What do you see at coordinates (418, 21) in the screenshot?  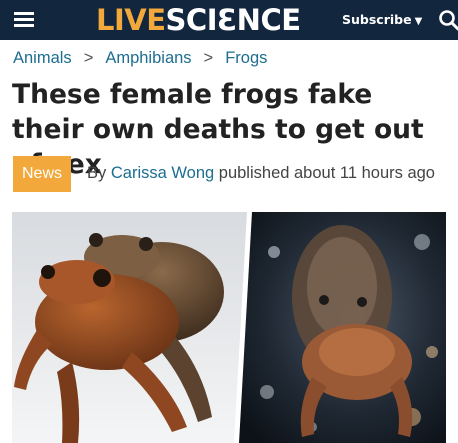 I see `chevron-down-icon: ▼` at bounding box center [418, 21].